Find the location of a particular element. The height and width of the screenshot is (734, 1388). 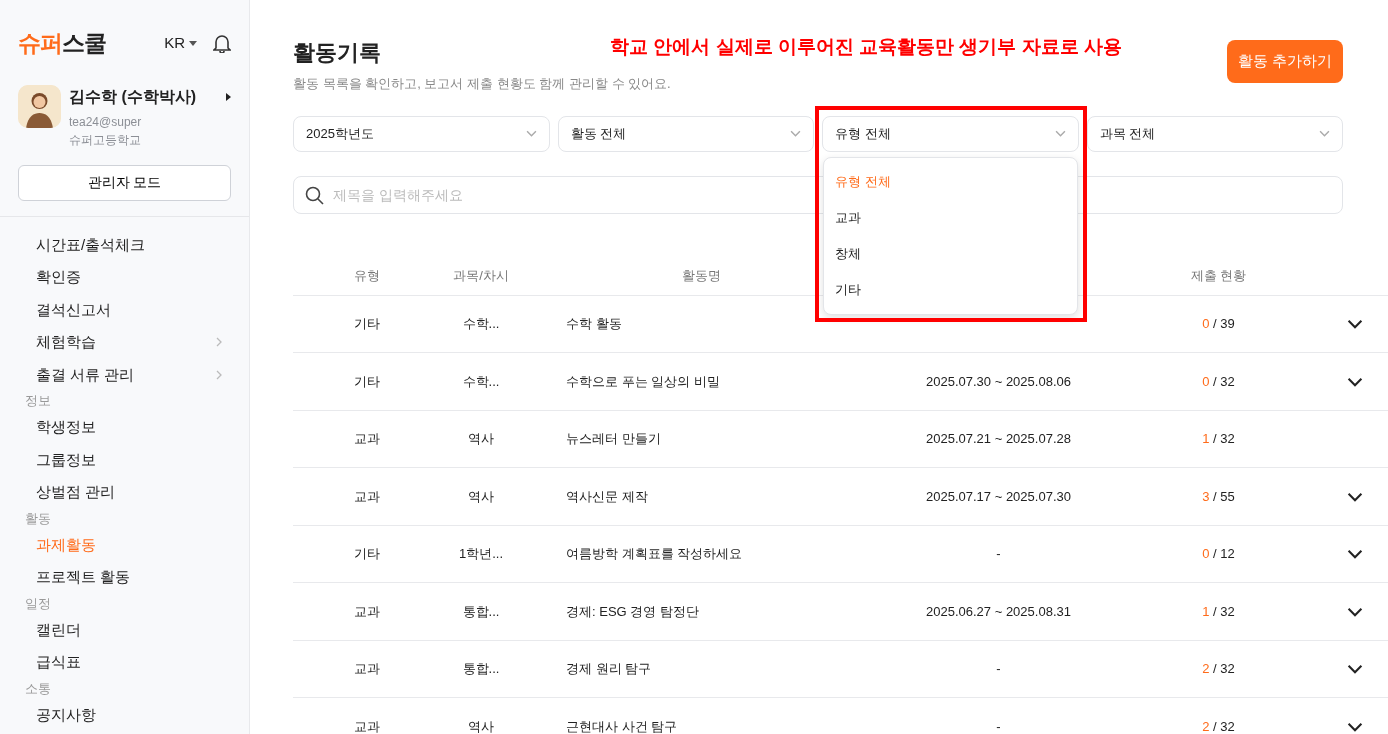

table-cell: 2025.07.17 ~ 2025.07.30 is located at coordinates (998, 496).